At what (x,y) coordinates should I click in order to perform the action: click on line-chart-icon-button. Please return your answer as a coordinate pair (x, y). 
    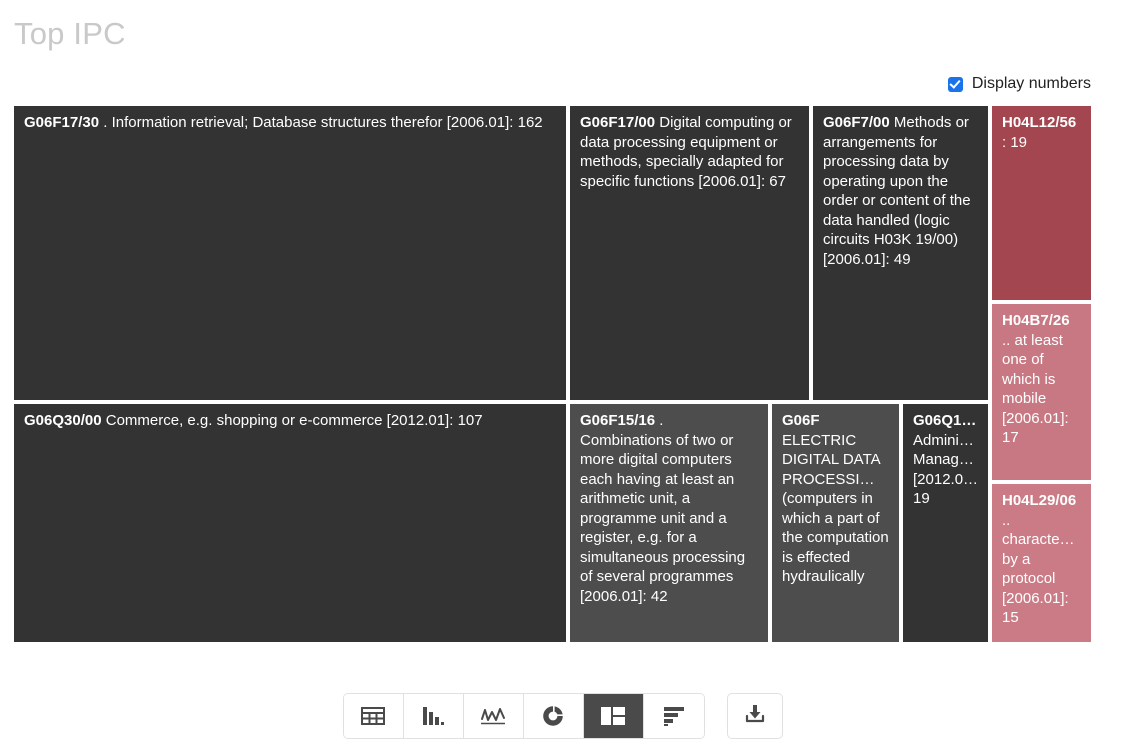
    Looking at the image, I should click on (493, 716).